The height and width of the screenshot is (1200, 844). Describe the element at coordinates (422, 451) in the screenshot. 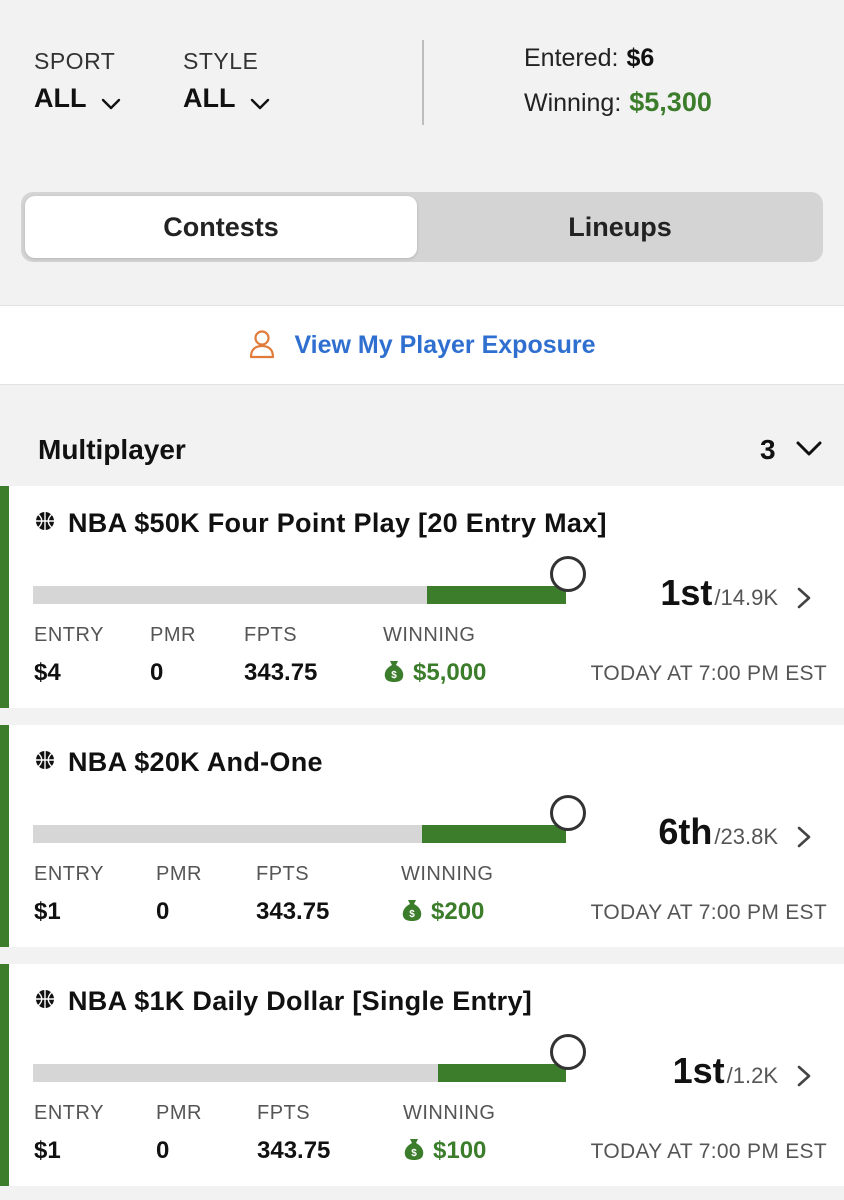

I see `multiplayer-section-header: Multiplayer 3` at that location.